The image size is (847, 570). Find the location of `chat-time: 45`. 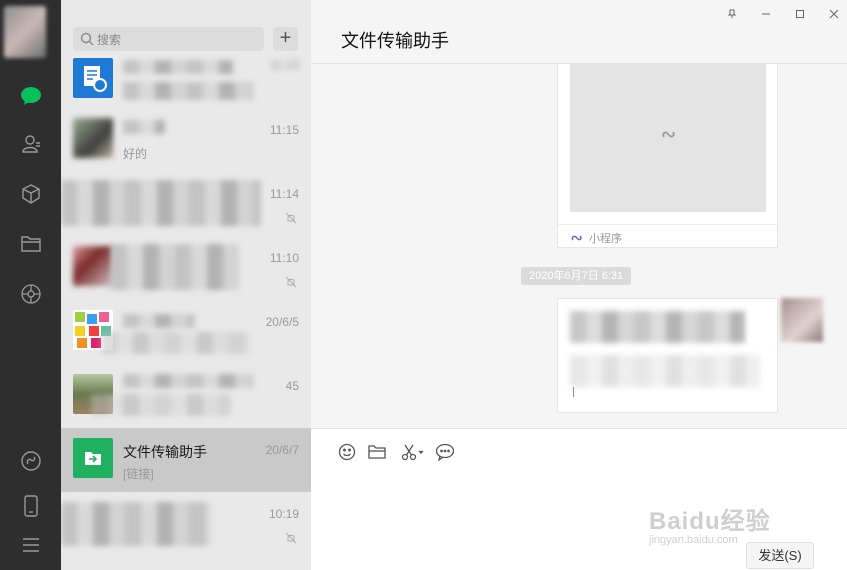

chat-time: 45 is located at coordinates (292, 386).